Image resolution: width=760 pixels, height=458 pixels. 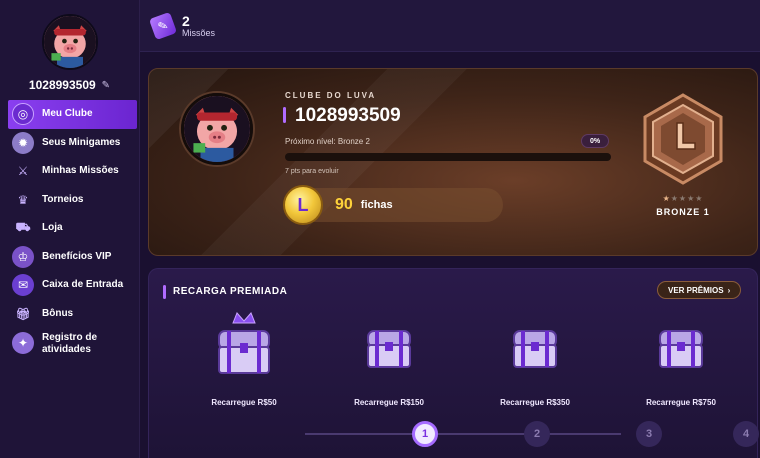 What do you see at coordinates (696, 290) in the screenshot?
I see `view-prizes-label: VER PRÊMIOS` at bounding box center [696, 290].